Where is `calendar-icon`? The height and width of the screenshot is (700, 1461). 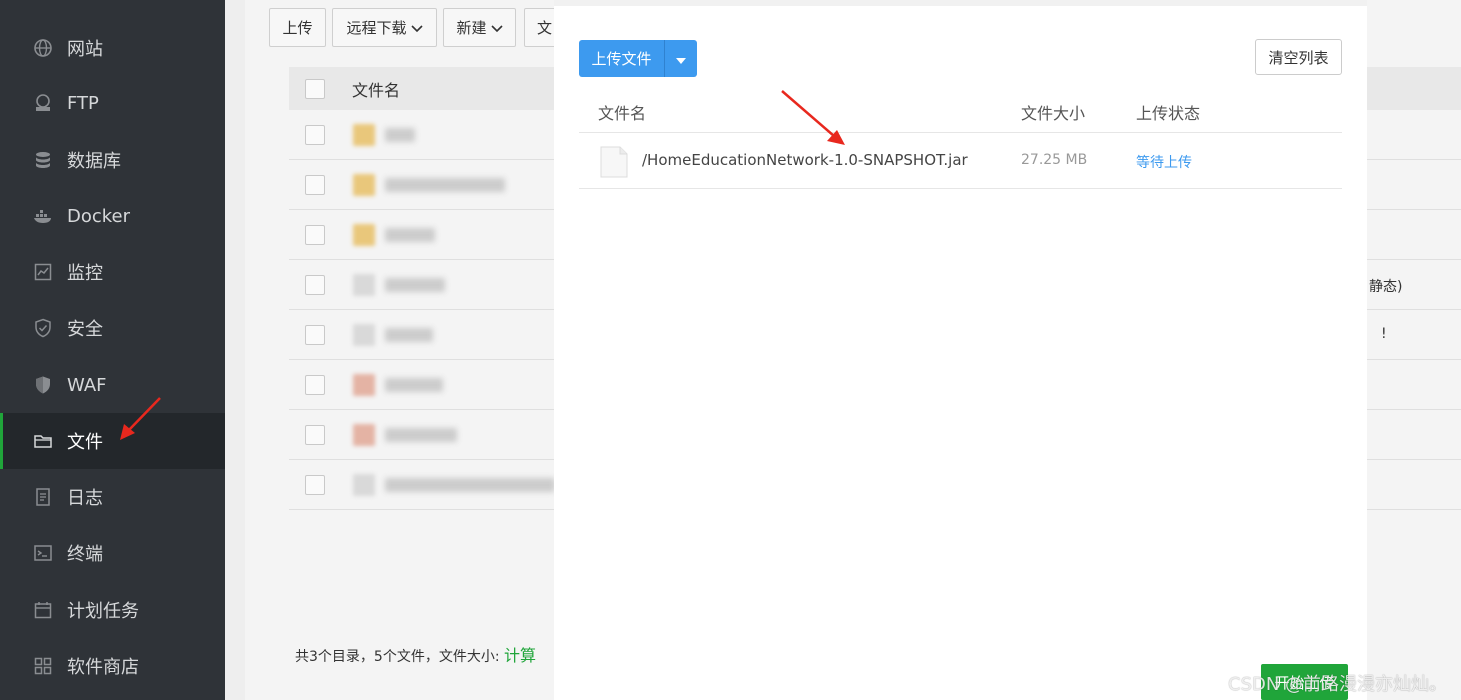
calendar-icon is located at coordinates (43, 610).